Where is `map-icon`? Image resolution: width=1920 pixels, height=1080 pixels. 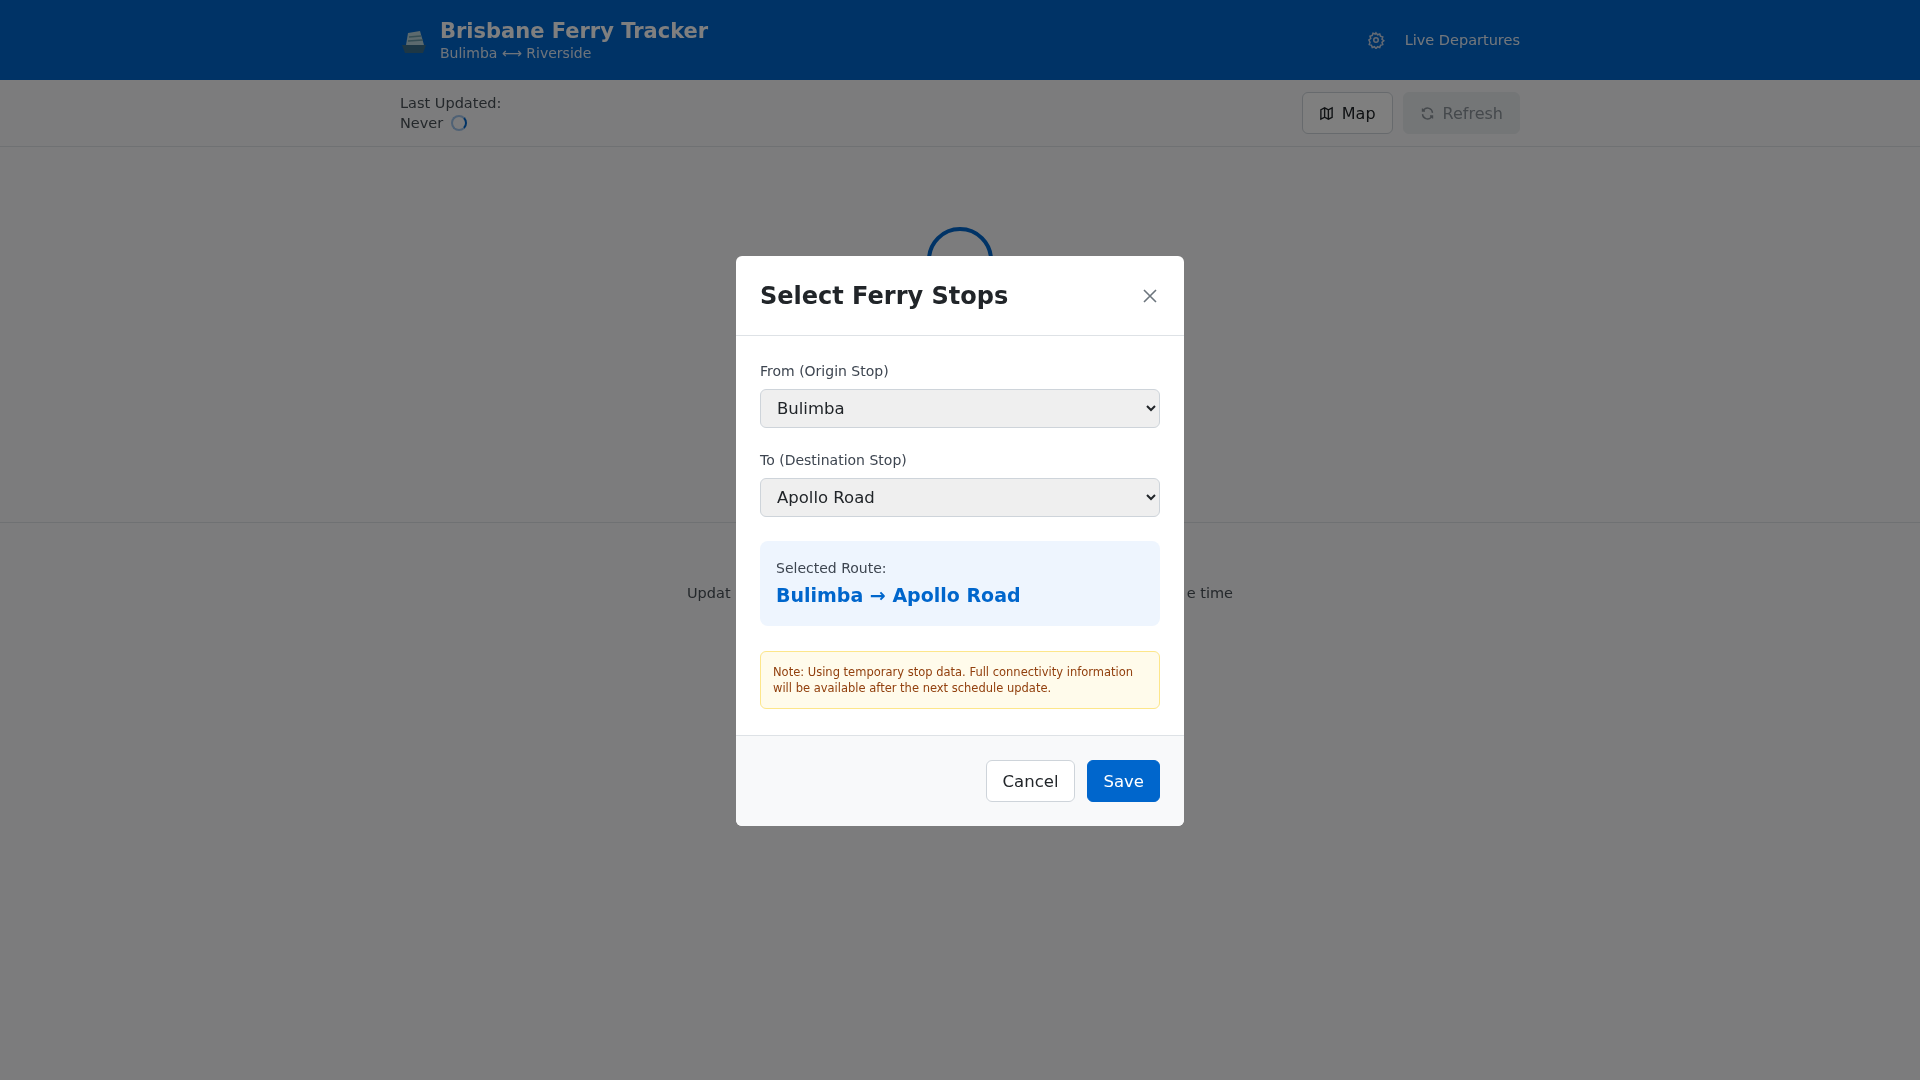 map-icon is located at coordinates (1326, 113).